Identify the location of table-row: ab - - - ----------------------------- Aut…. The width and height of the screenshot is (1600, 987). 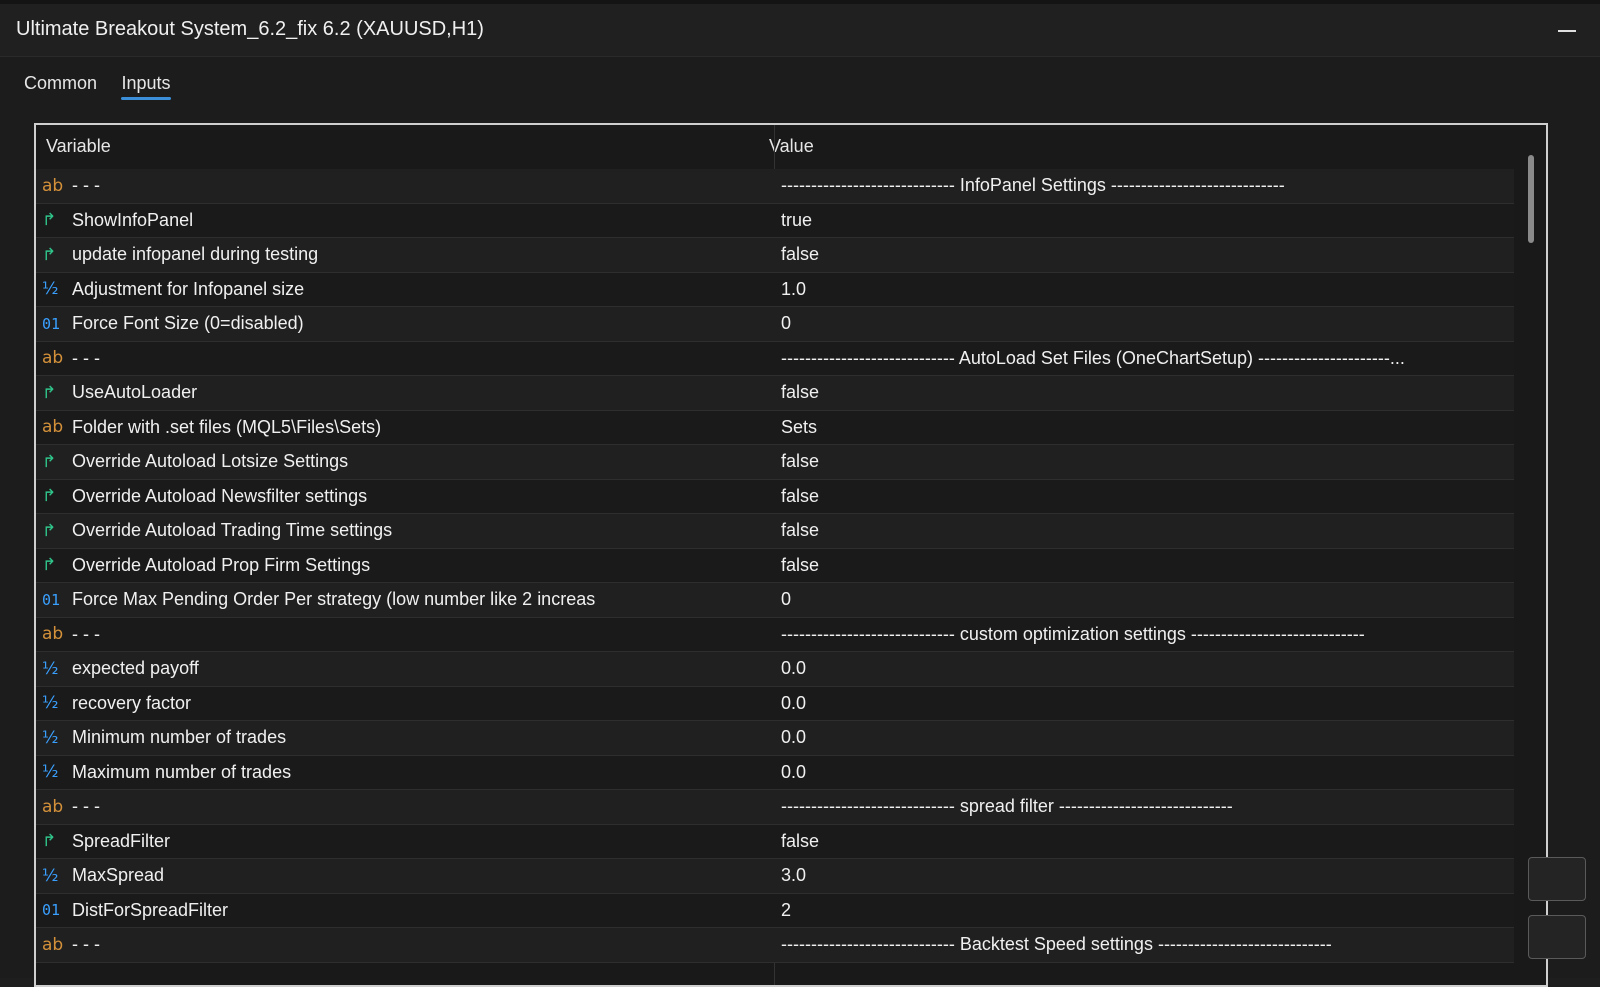
(775, 358).